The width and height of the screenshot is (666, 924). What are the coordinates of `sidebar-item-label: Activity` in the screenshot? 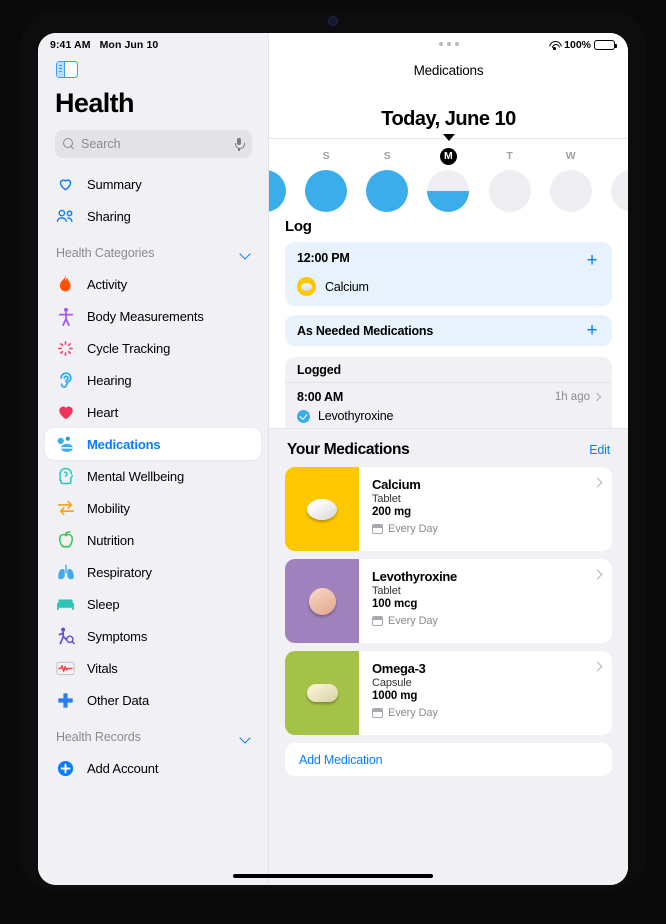 It's located at (107, 284).